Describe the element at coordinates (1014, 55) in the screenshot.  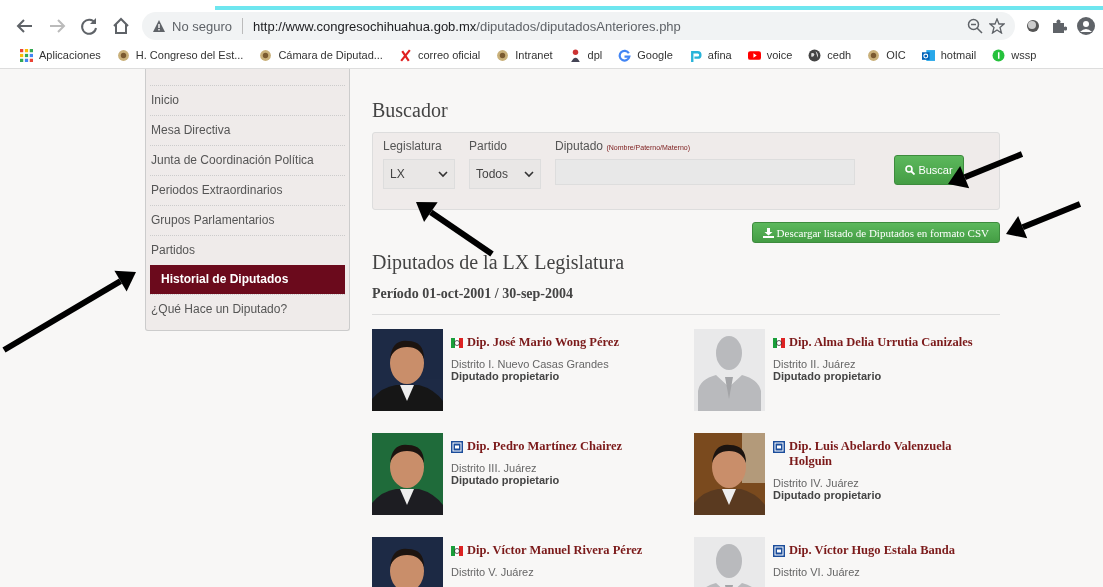
I see `bookmark-item: wssp` at that location.